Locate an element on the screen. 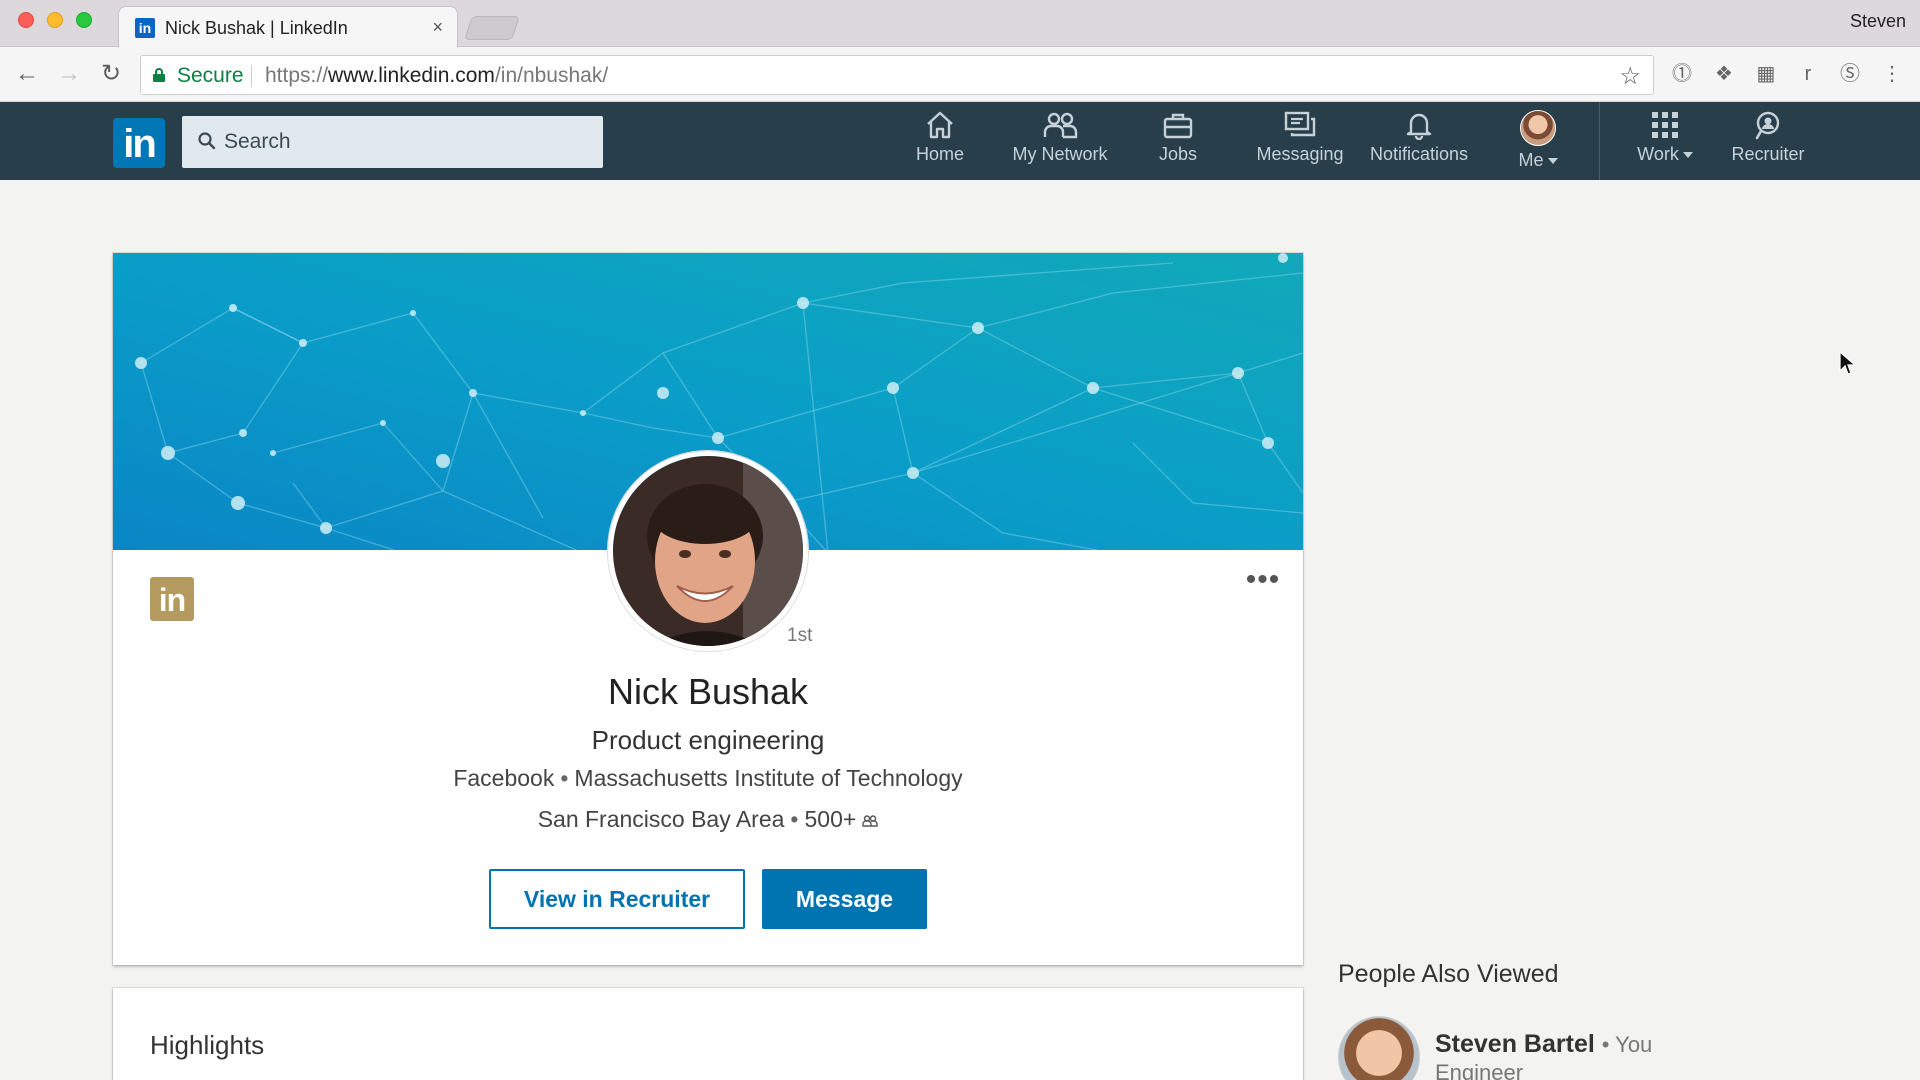  profile-location: San Francisco Bay Area is located at coordinates (661, 819).